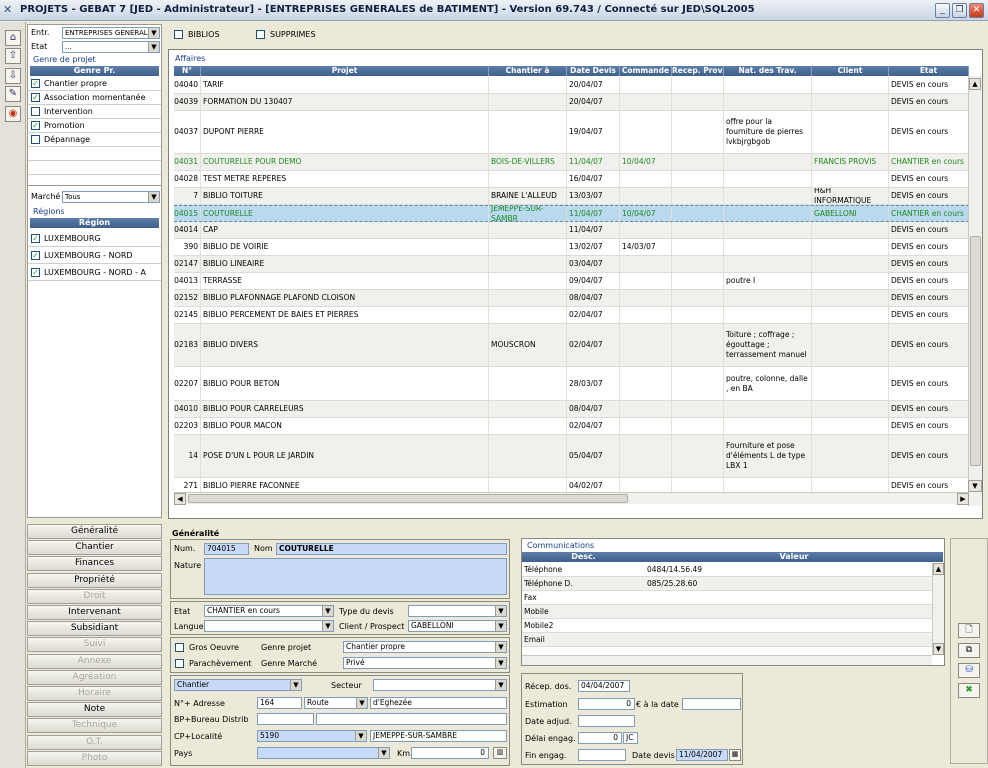 This screenshot has height=768, width=988. Describe the element at coordinates (571, 230) in the screenshot. I see `table-row: 704014CAP 11/04/07 DEVIS en cours` at that location.